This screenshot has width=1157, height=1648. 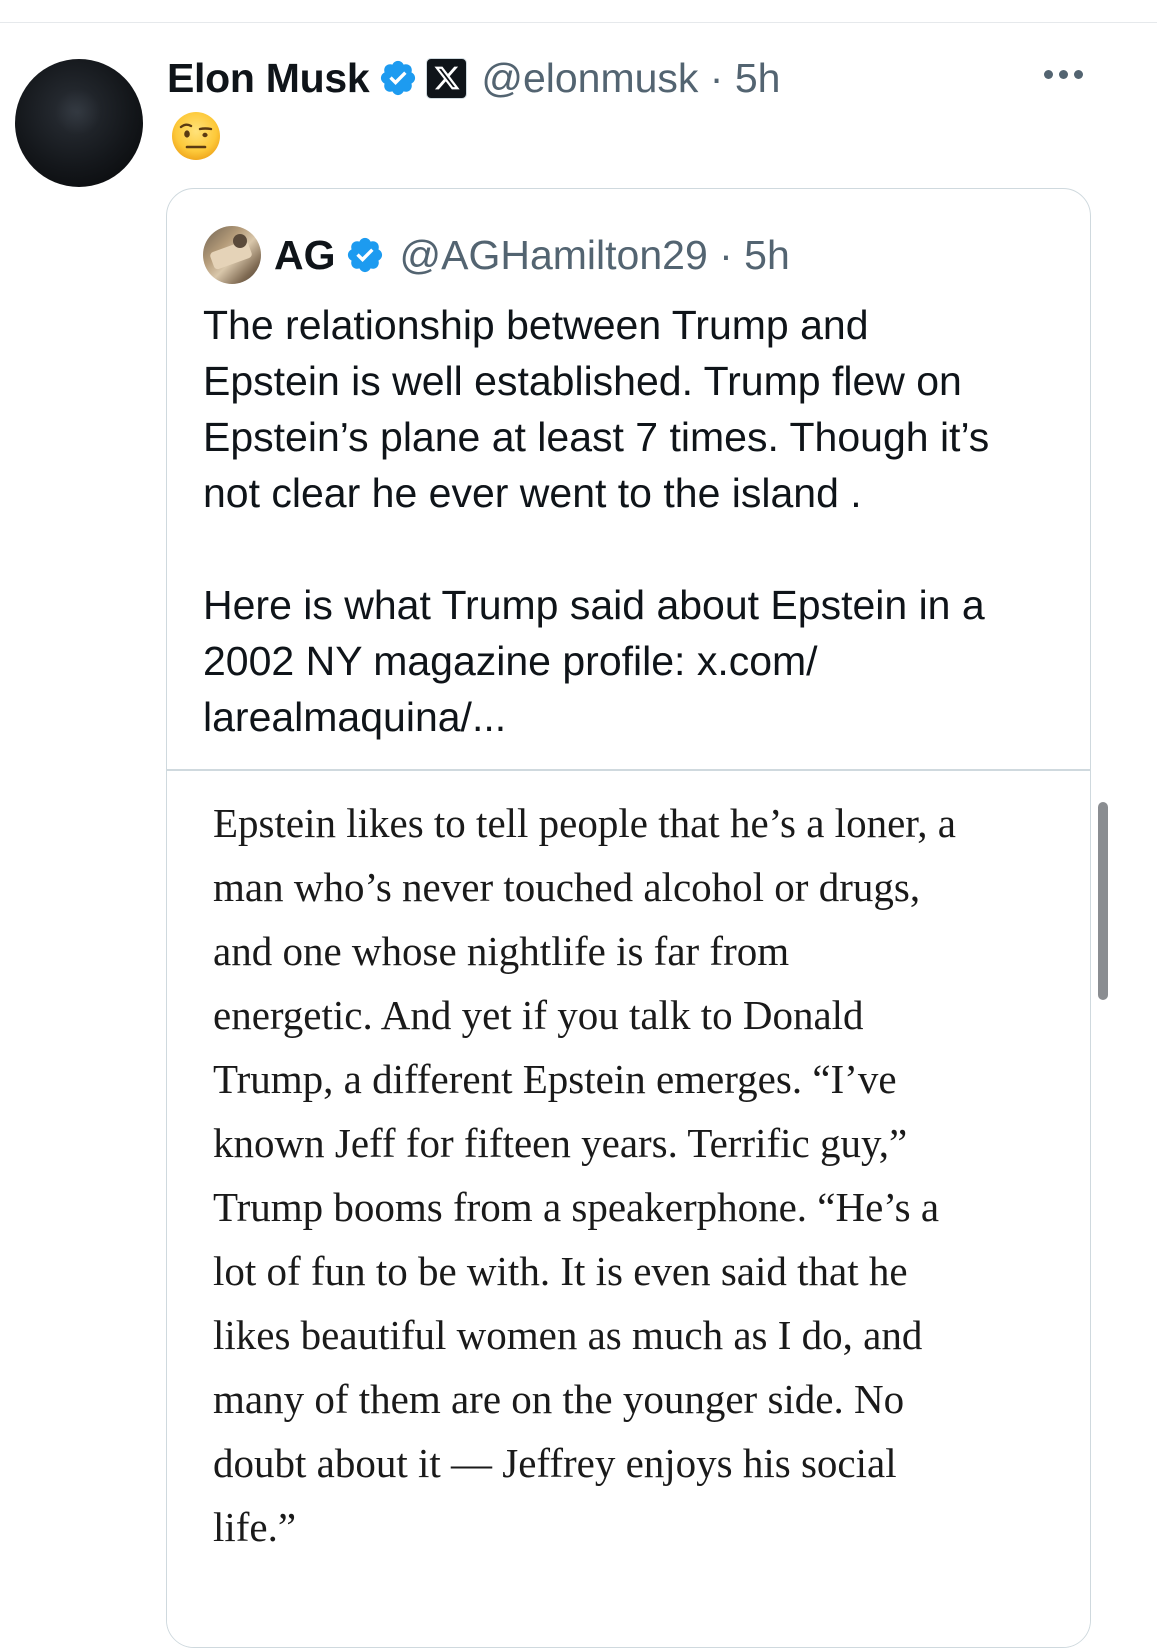 What do you see at coordinates (447, 78) in the screenshot?
I see `x-logo-icon` at bounding box center [447, 78].